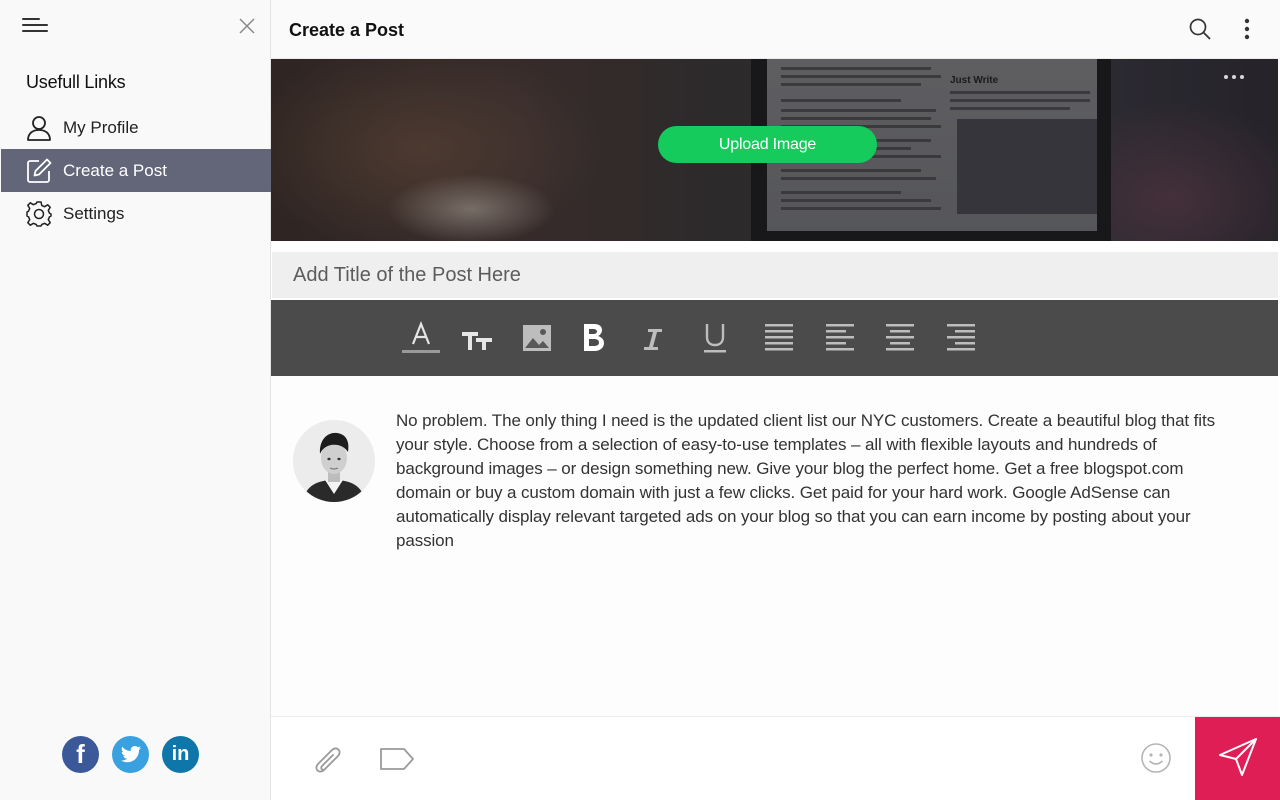  I want to click on align-left-icon, so click(840, 338).